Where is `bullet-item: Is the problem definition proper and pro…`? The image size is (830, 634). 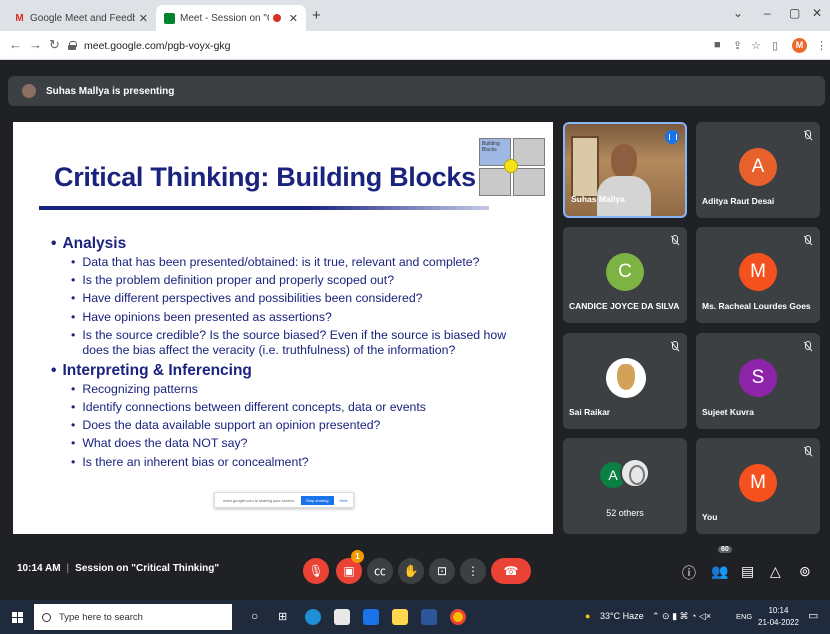
bullet-item: Is the problem definition proper and pro… is located at coordinates (301, 280).